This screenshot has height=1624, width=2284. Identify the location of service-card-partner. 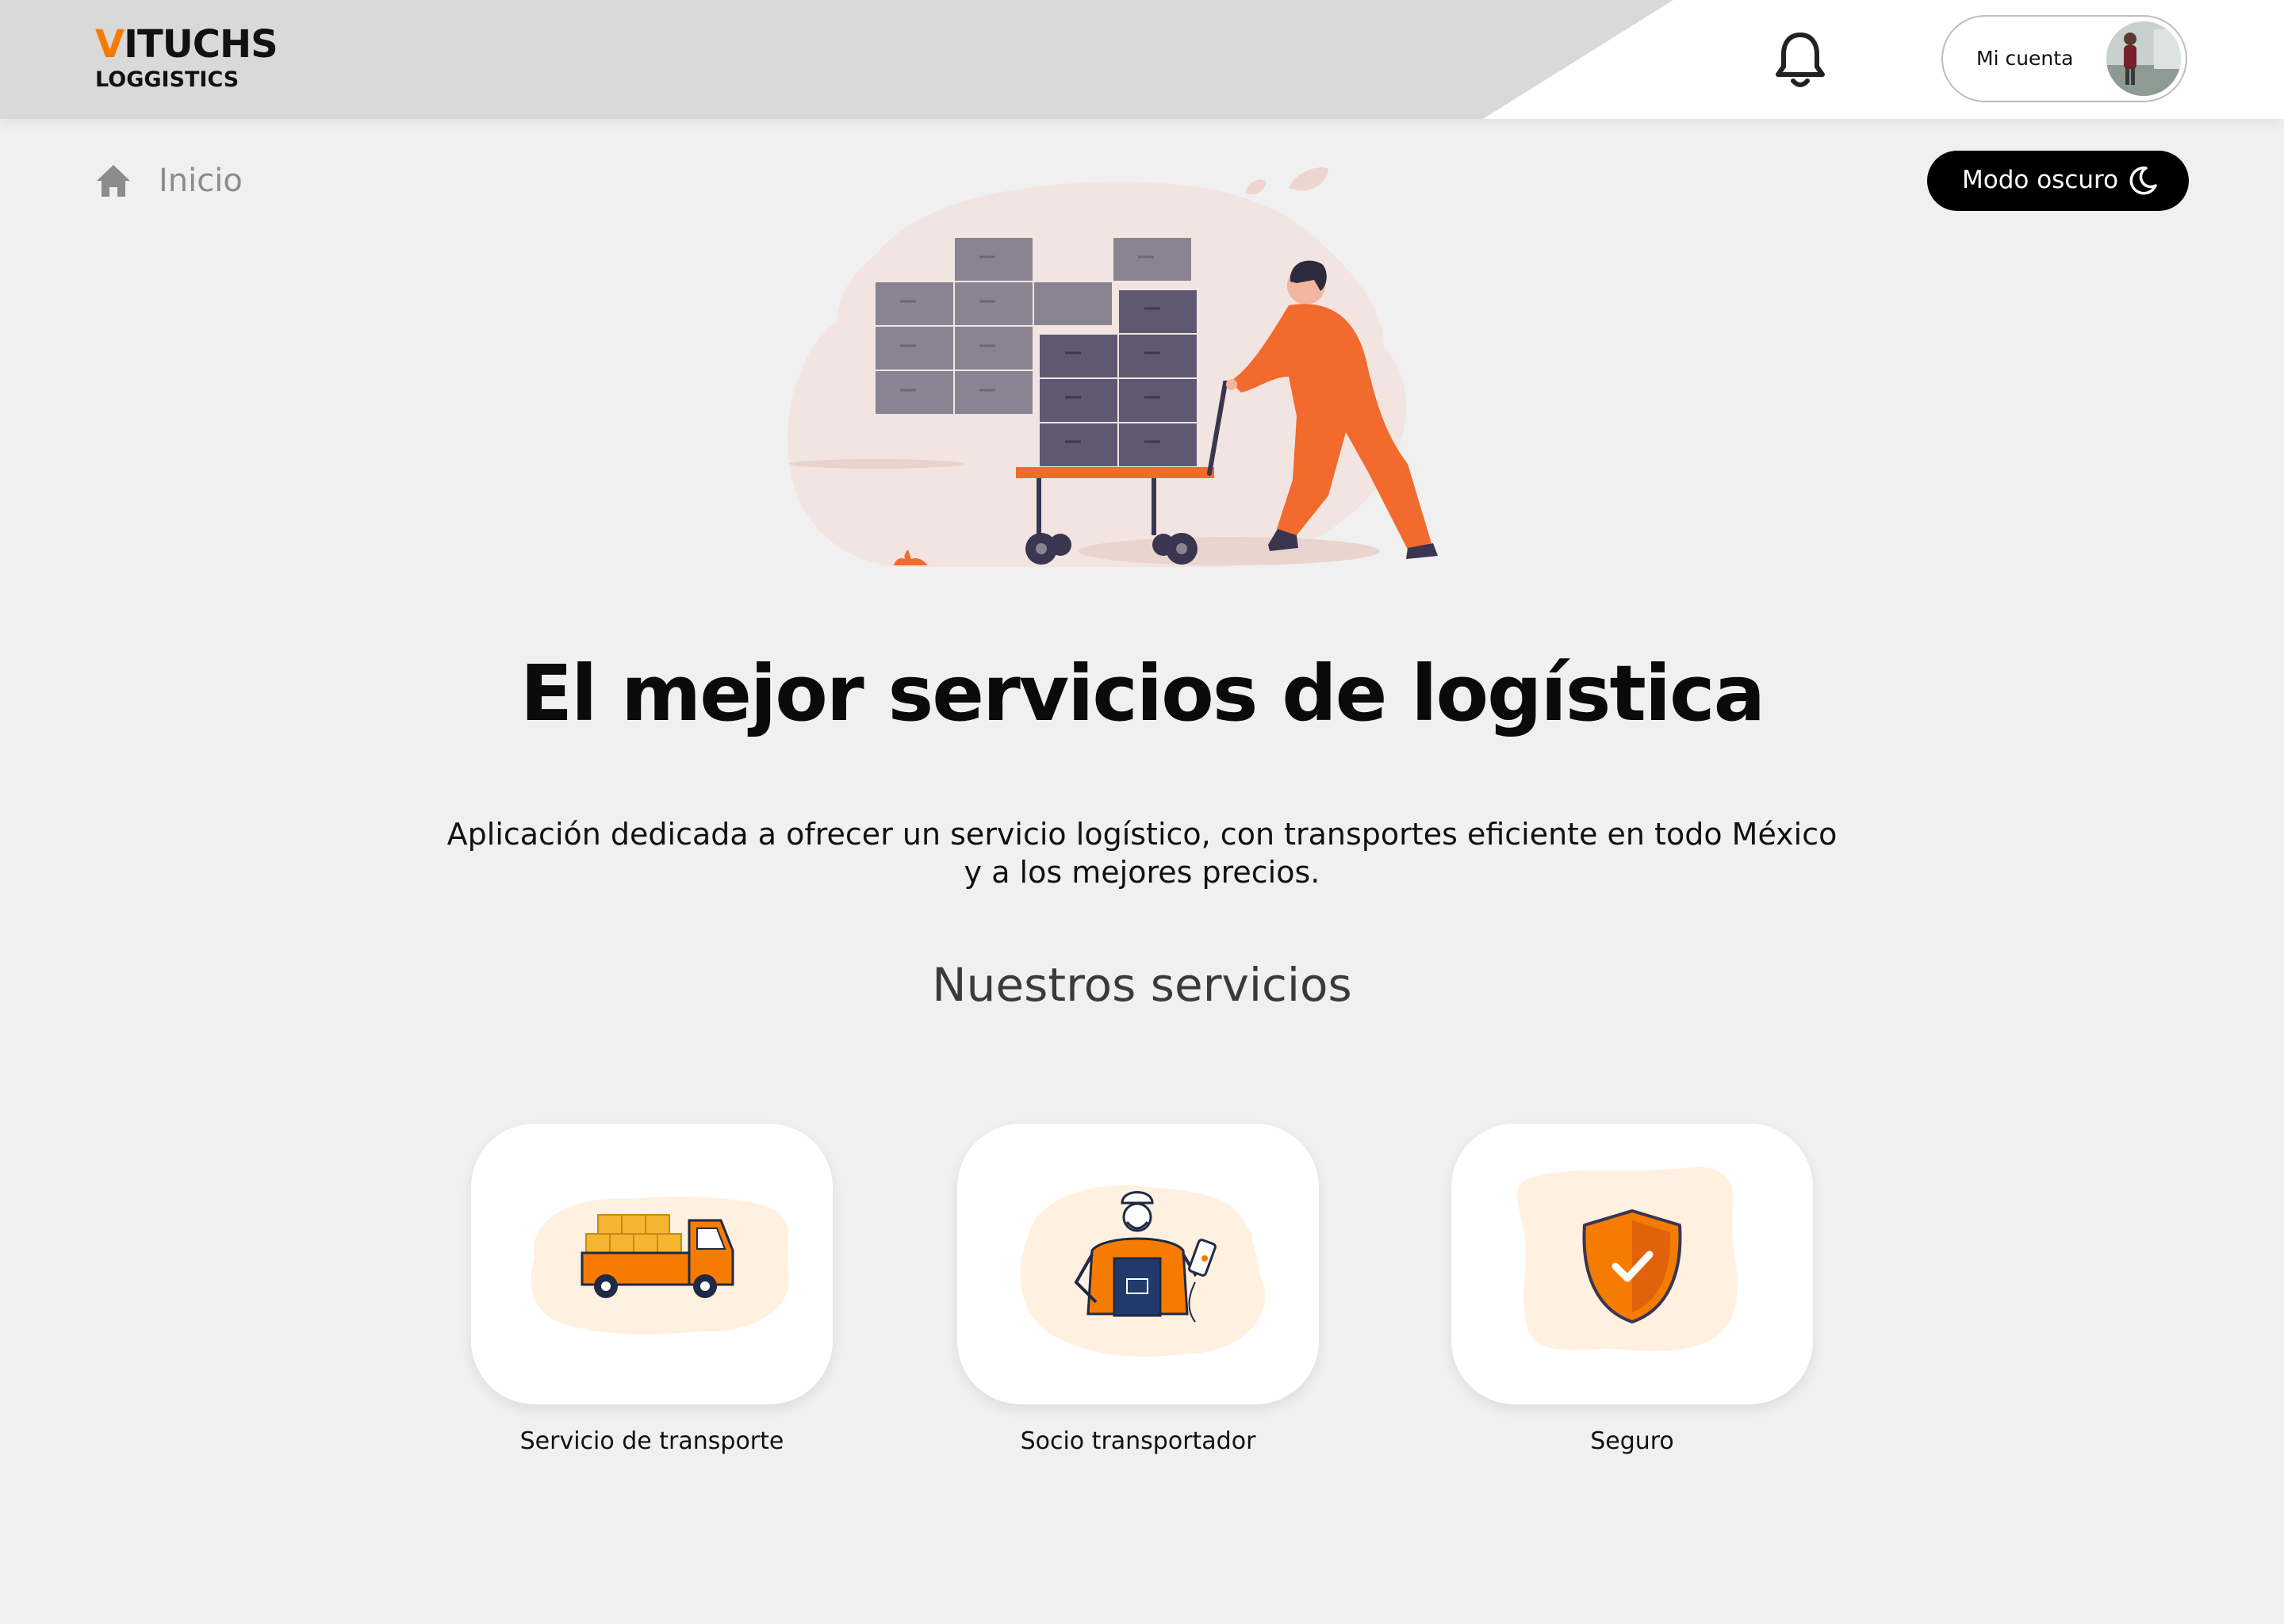
(1138, 1264).